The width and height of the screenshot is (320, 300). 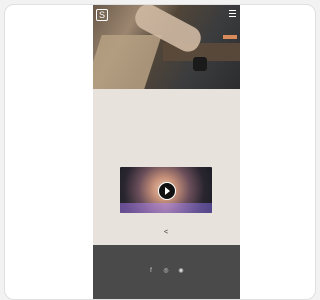 I want to click on hamburger-menu-icon, so click(x=232, y=13).